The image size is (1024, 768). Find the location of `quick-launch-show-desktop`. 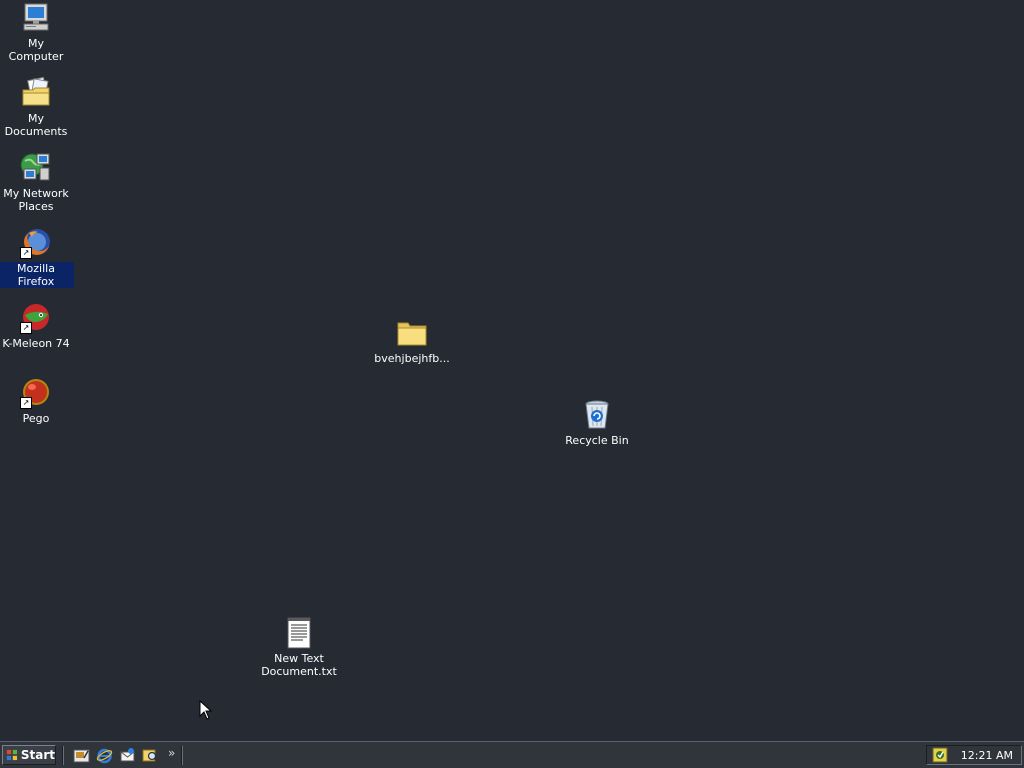

quick-launch-show-desktop is located at coordinates (81, 755).